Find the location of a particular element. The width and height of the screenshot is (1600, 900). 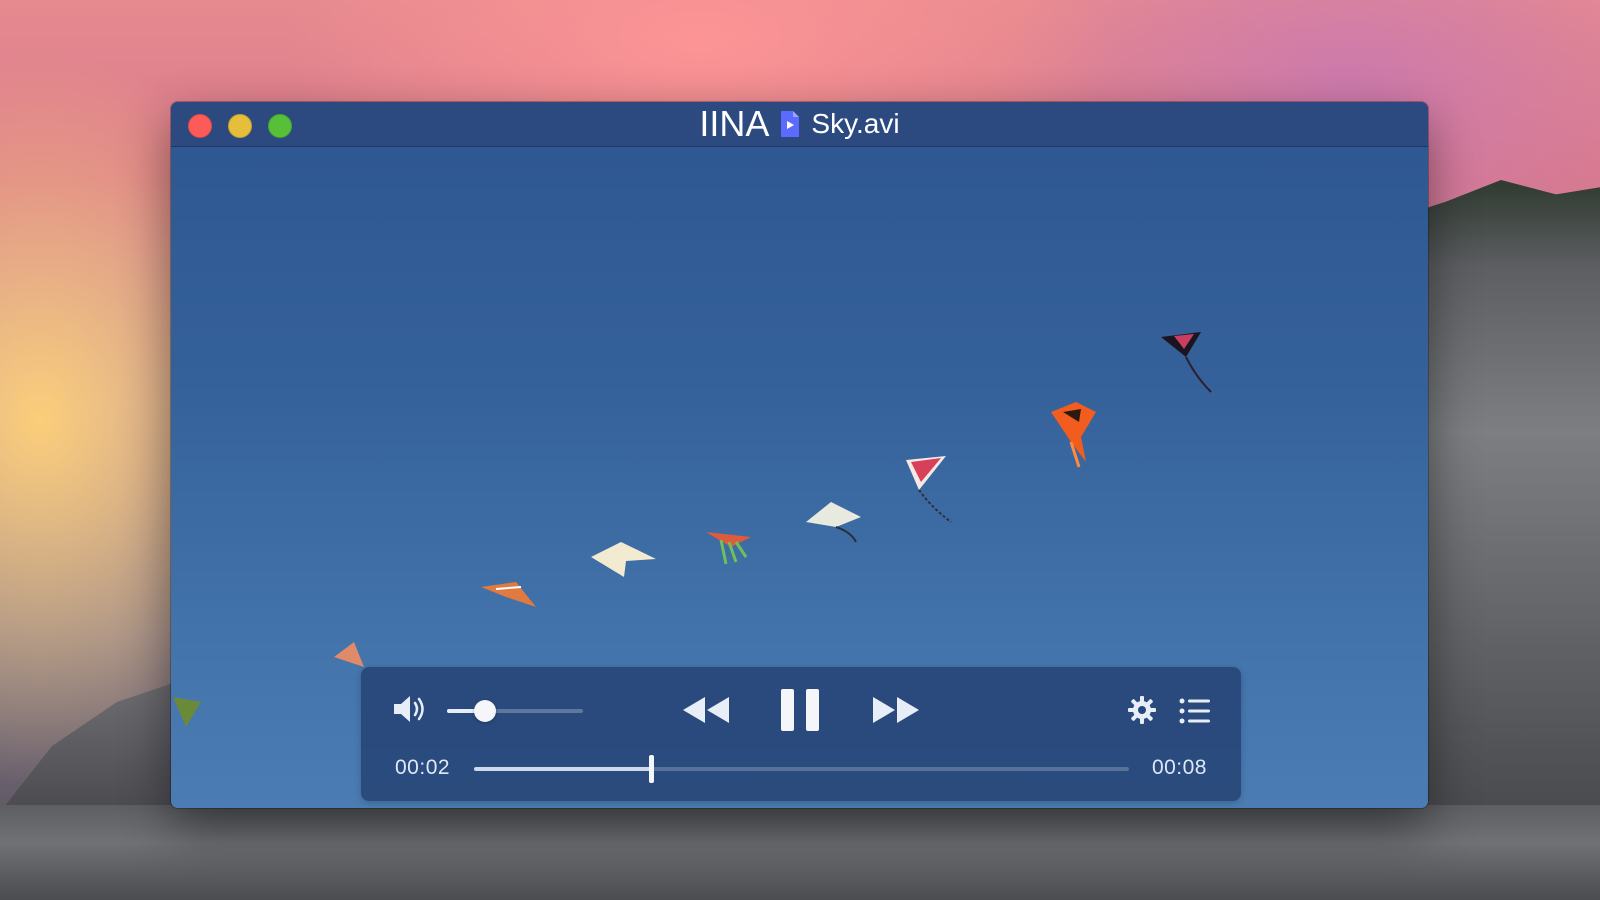

speaker-icon is located at coordinates (409, 711).